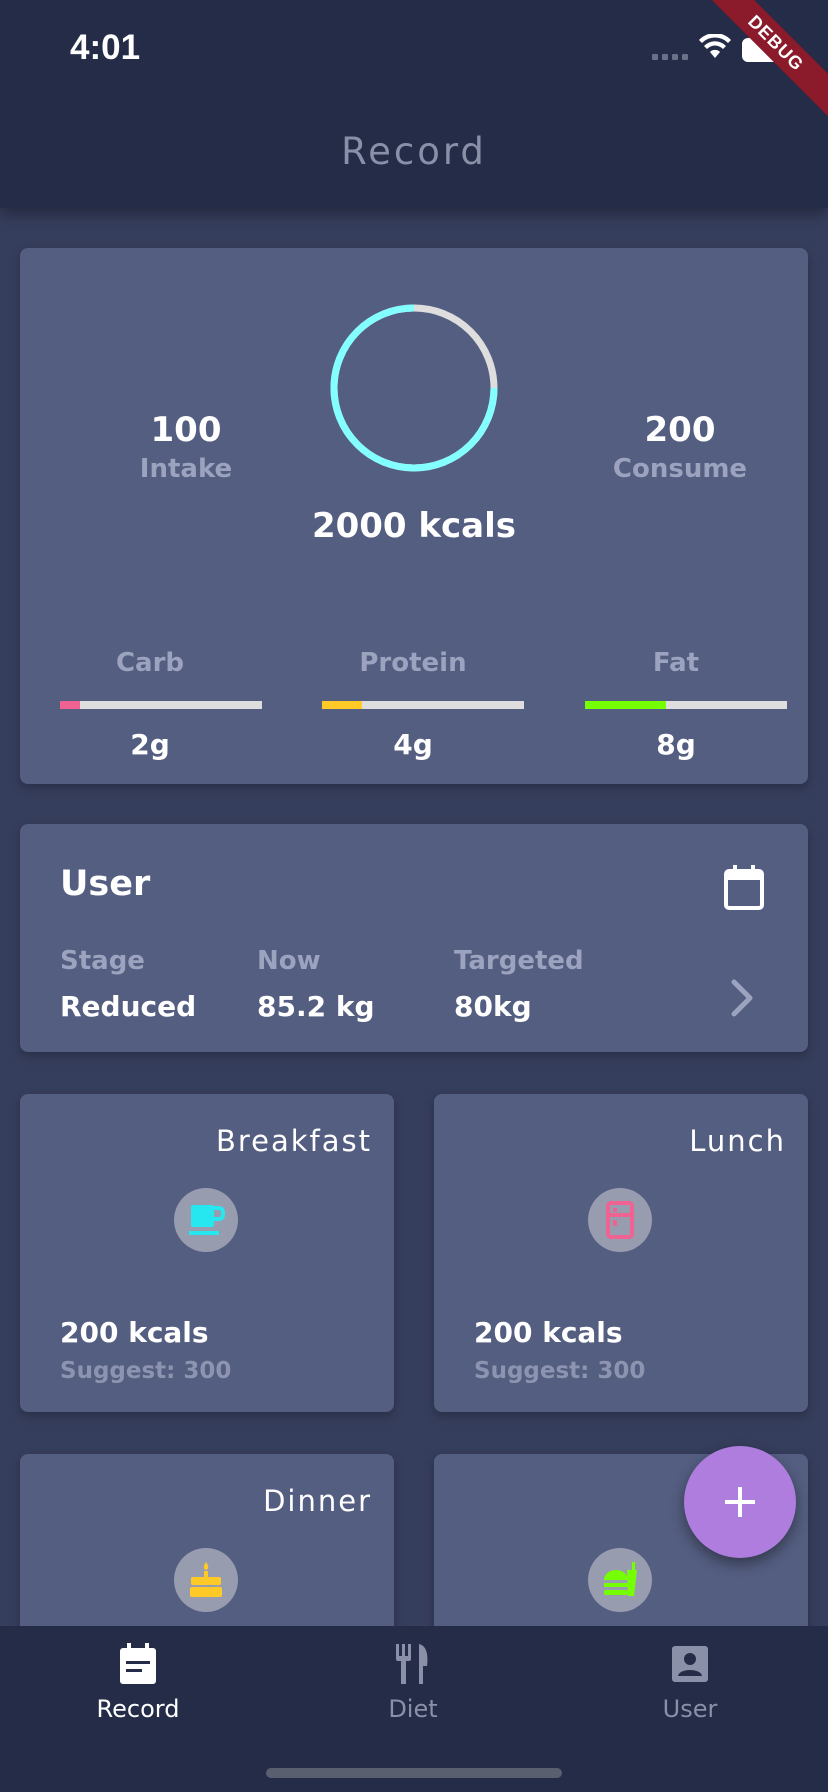  What do you see at coordinates (161, 705) in the screenshot?
I see `carb-progress-bar` at bounding box center [161, 705].